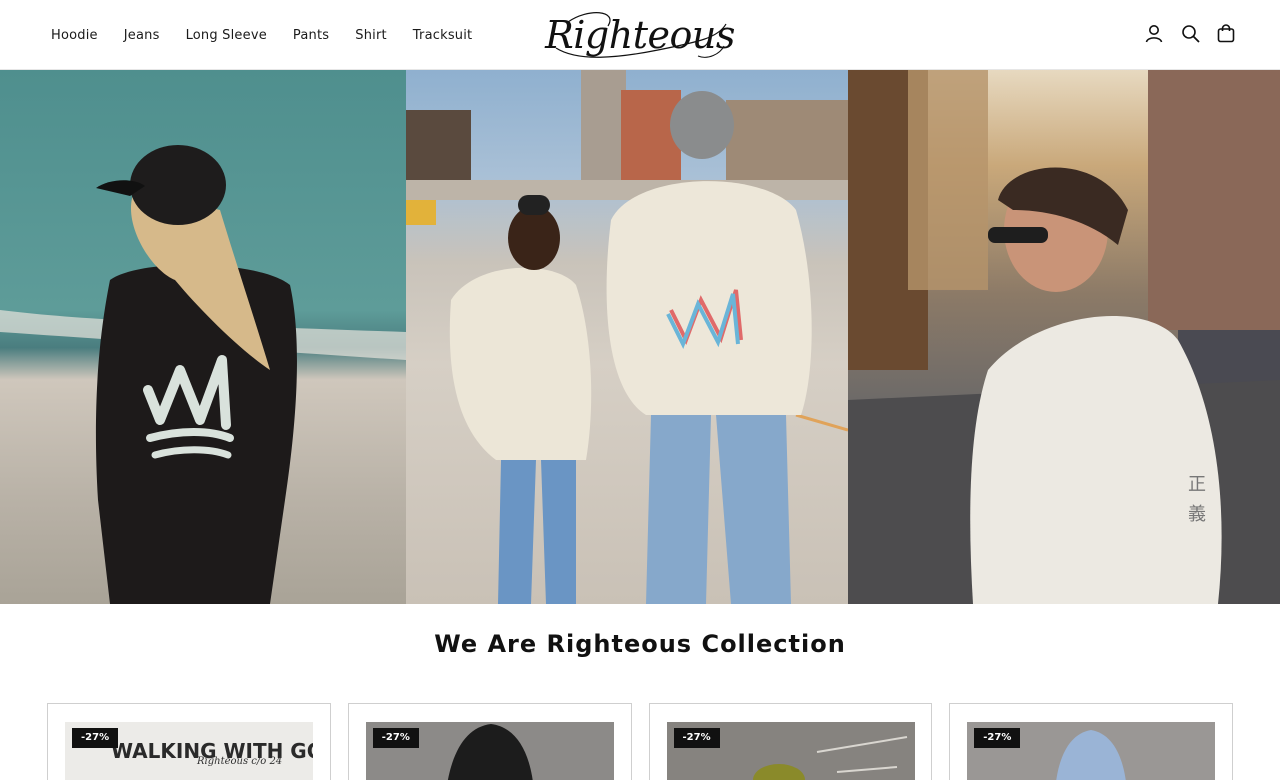 Image resolution: width=1280 pixels, height=780 pixels. Describe the element at coordinates (1154, 33) in the screenshot. I see `account-icon` at that location.